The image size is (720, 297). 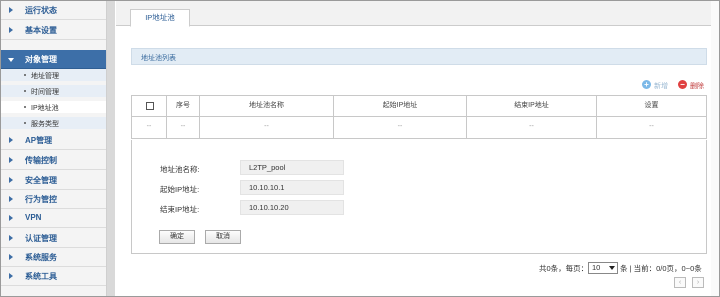 I want to click on sidebar-item-system-tools: 系统工具, so click(x=53, y=276).